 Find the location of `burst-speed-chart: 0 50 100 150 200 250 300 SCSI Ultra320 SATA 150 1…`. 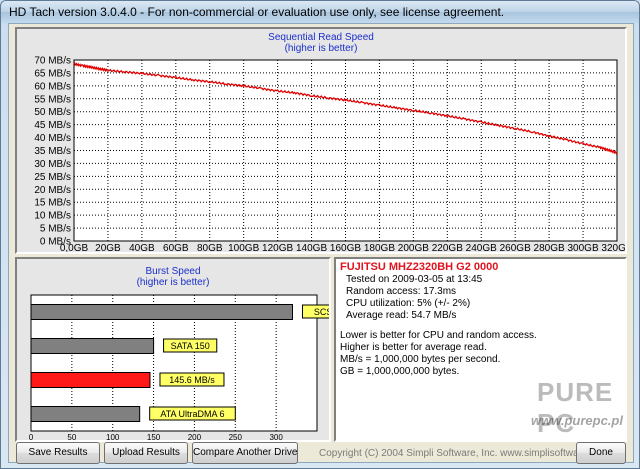

burst-speed-chart: 0 50 100 150 200 250 300 SCSI Ultra320 SATA 150 1… is located at coordinates (179, 367).